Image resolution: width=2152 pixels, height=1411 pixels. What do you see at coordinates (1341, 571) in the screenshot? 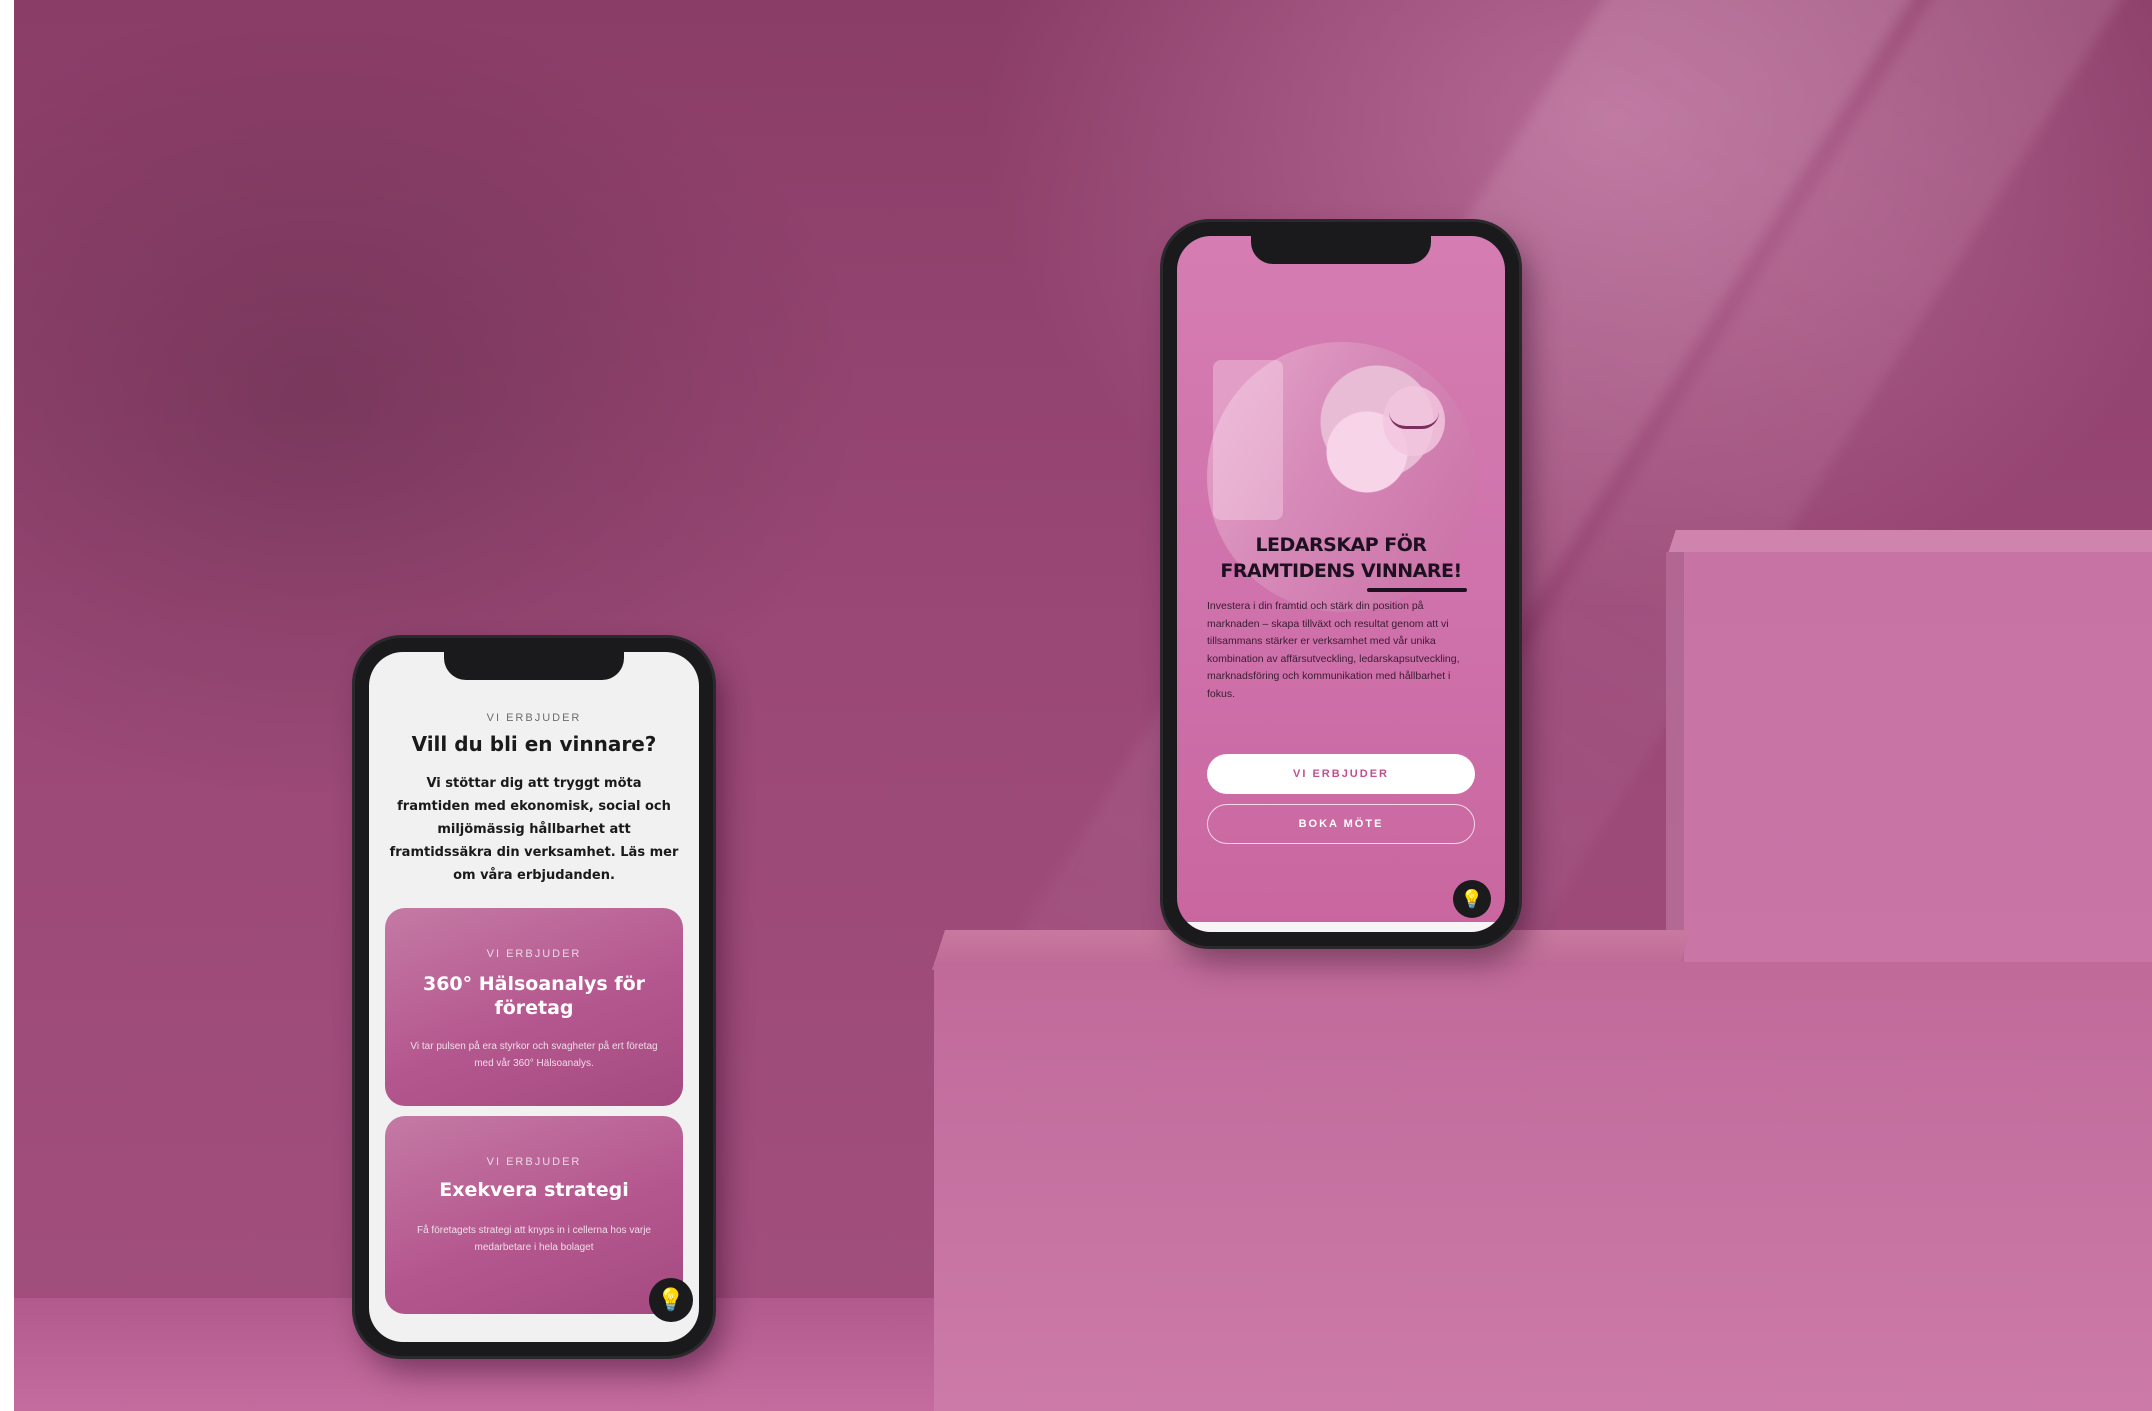
I see `hero-title-line2: FRAMTIDENS VINNARE!` at bounding box center [1341, 571].